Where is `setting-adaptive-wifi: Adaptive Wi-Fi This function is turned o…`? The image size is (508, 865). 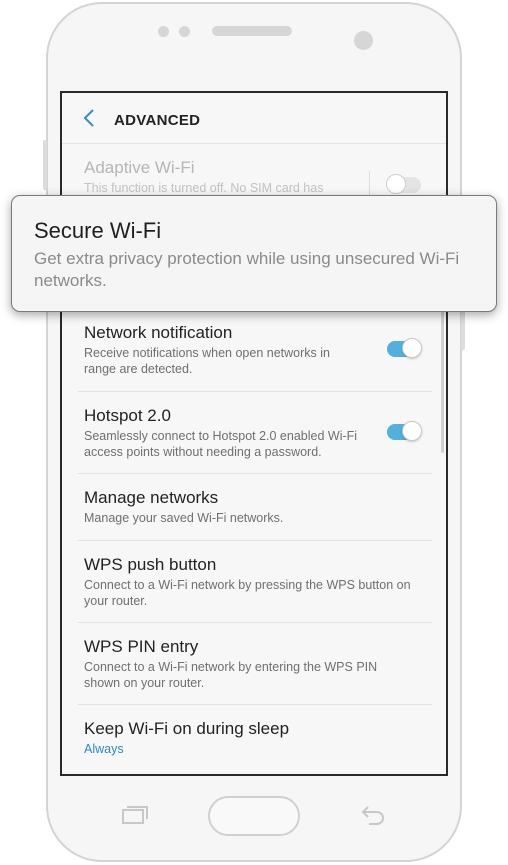 setting-adaptive-wifi: Adaptive Wi-Fi This function is turned o… is located at coordinates (254, 176).